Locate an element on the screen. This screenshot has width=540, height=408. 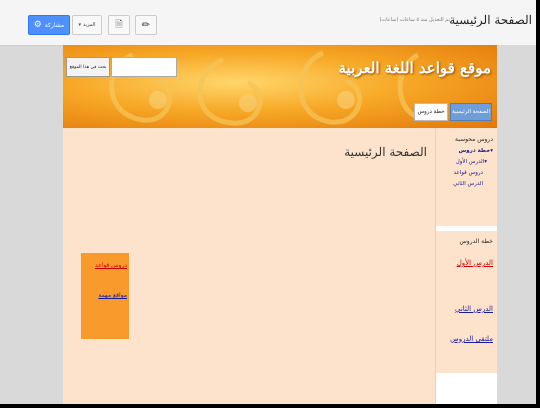
sidebar-item-grammar-lessons: دروس قواعد is located at coordinates (466, 173).